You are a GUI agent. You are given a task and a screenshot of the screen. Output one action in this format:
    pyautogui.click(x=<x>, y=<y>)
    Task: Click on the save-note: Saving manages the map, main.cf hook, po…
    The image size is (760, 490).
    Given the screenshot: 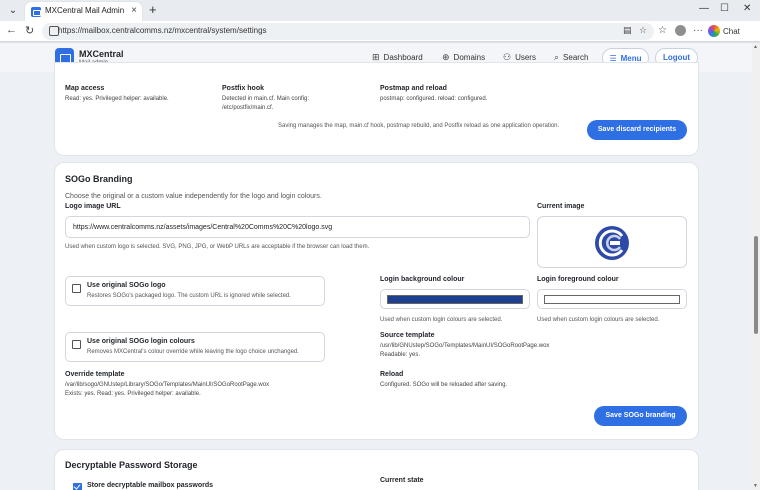 What is the action you would take?
    pyautogui.click(x=419, y=126)
    